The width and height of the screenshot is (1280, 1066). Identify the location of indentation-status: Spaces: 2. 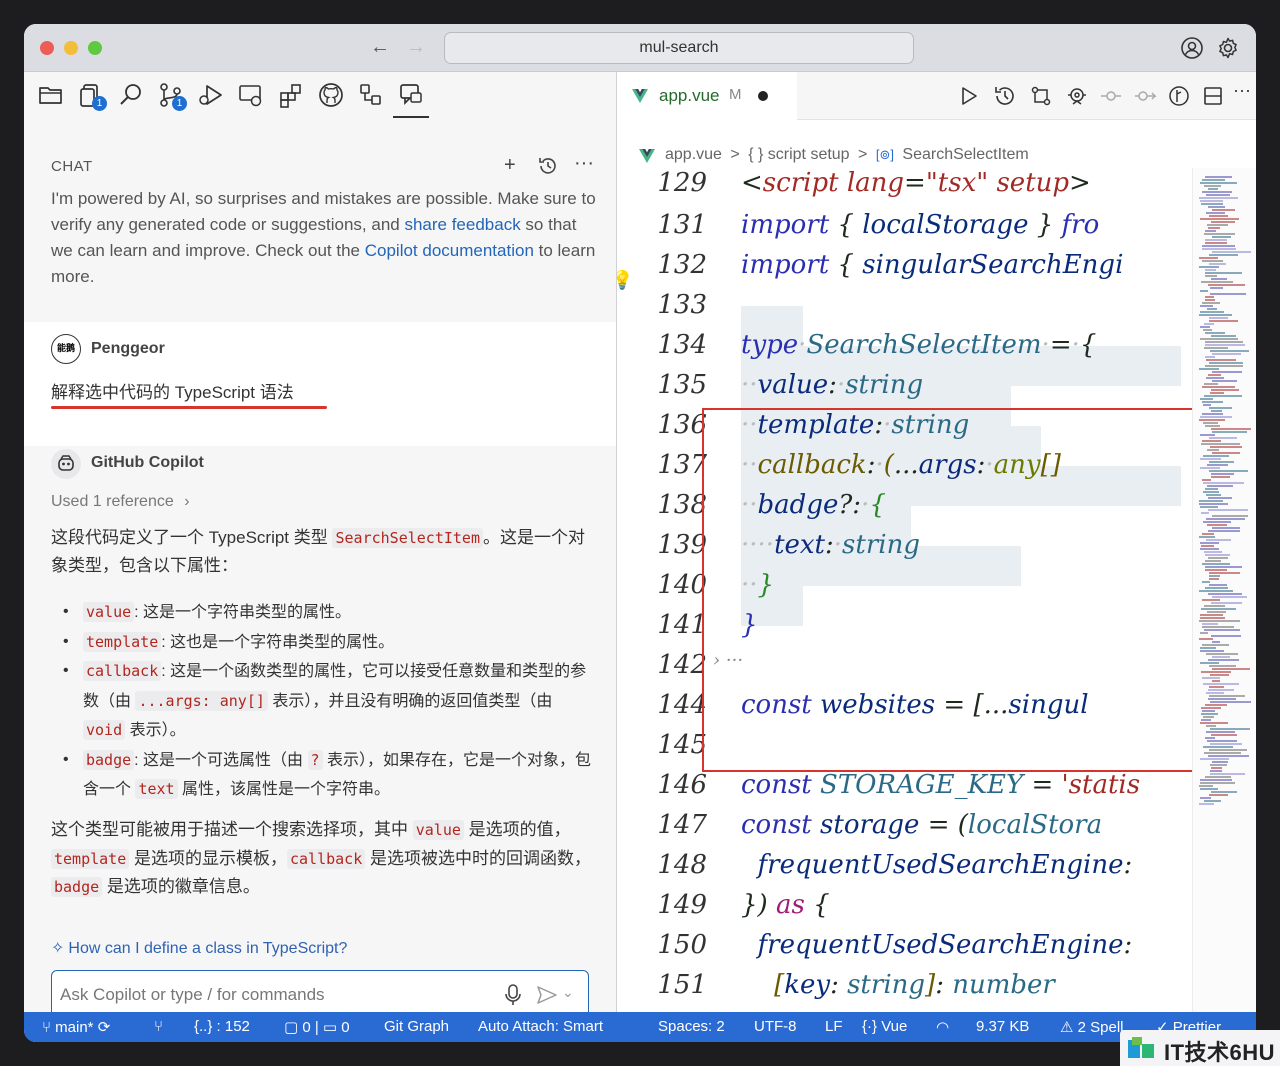
(691, 1026).